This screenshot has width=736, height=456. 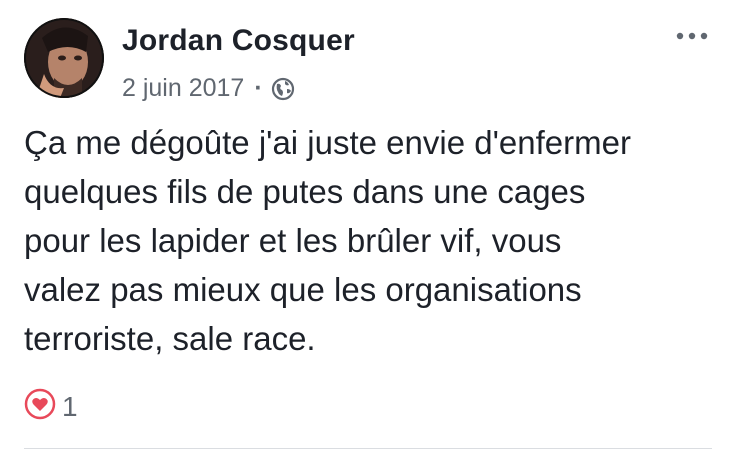 I want to click on post-text-line: pour les lapider et les brûler vif, vous, so click(x=293, y=240).